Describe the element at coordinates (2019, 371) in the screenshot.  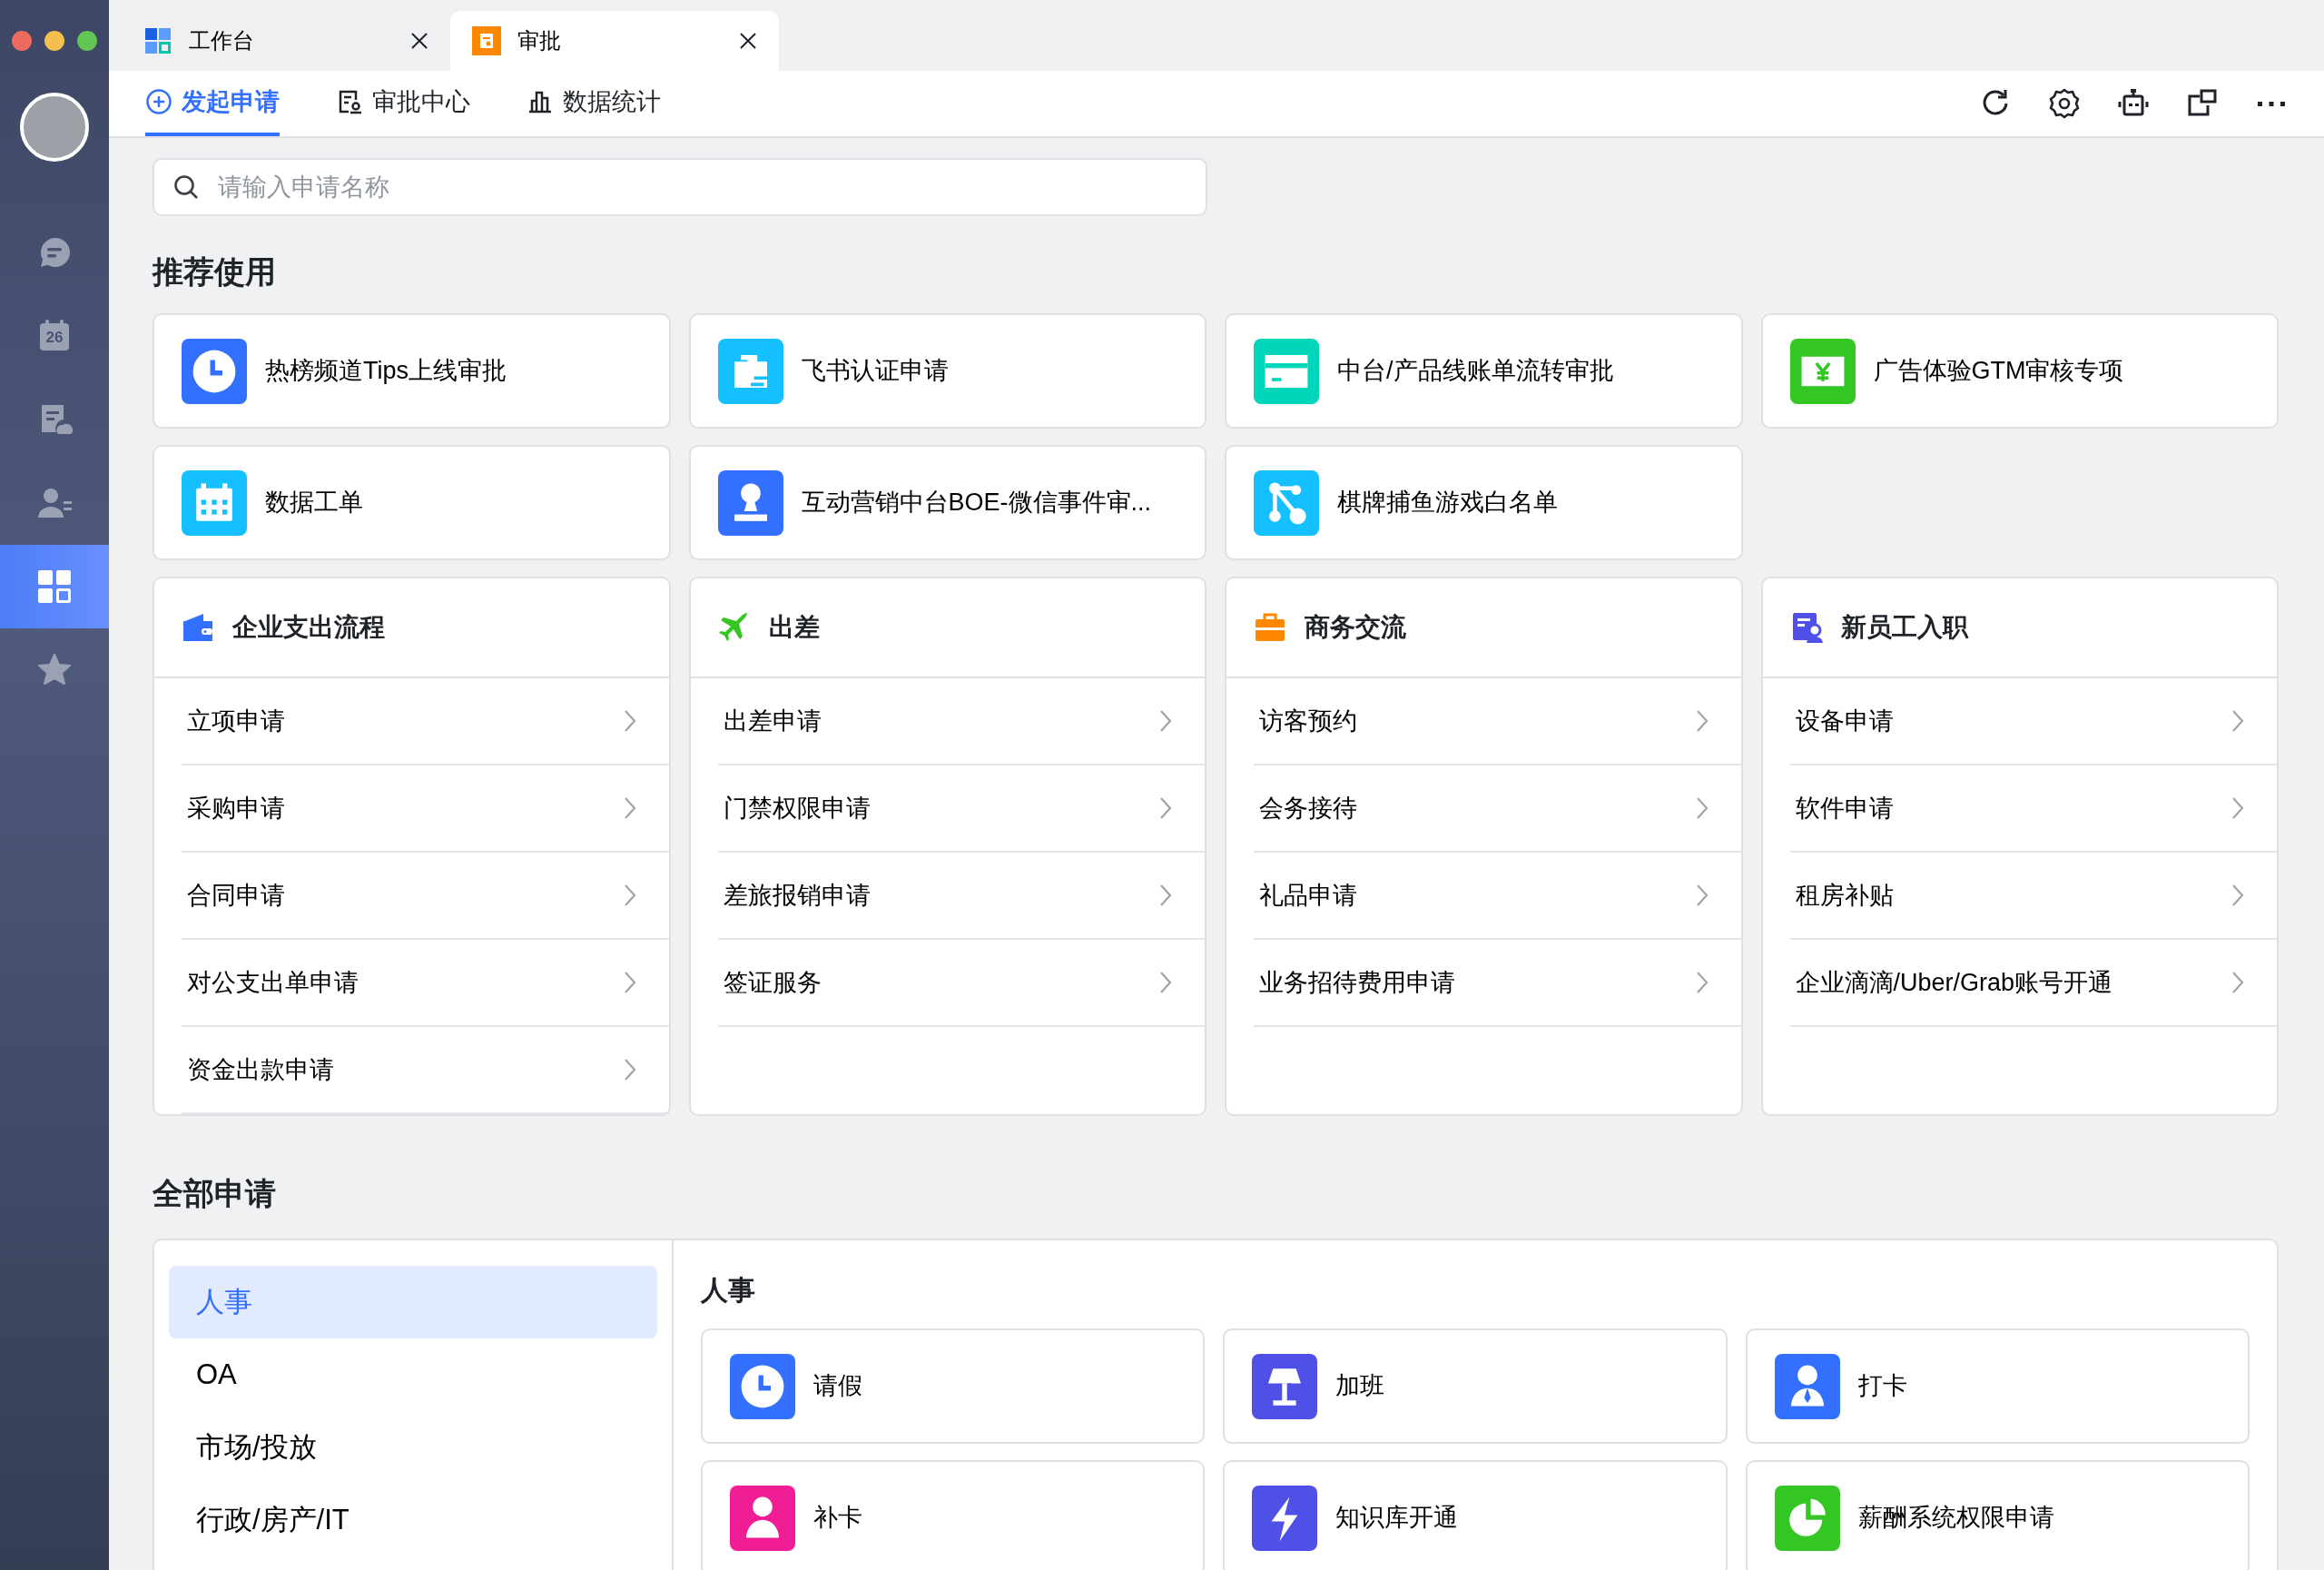
I see `app-card: 广告体验GTM审核专项` at that location.